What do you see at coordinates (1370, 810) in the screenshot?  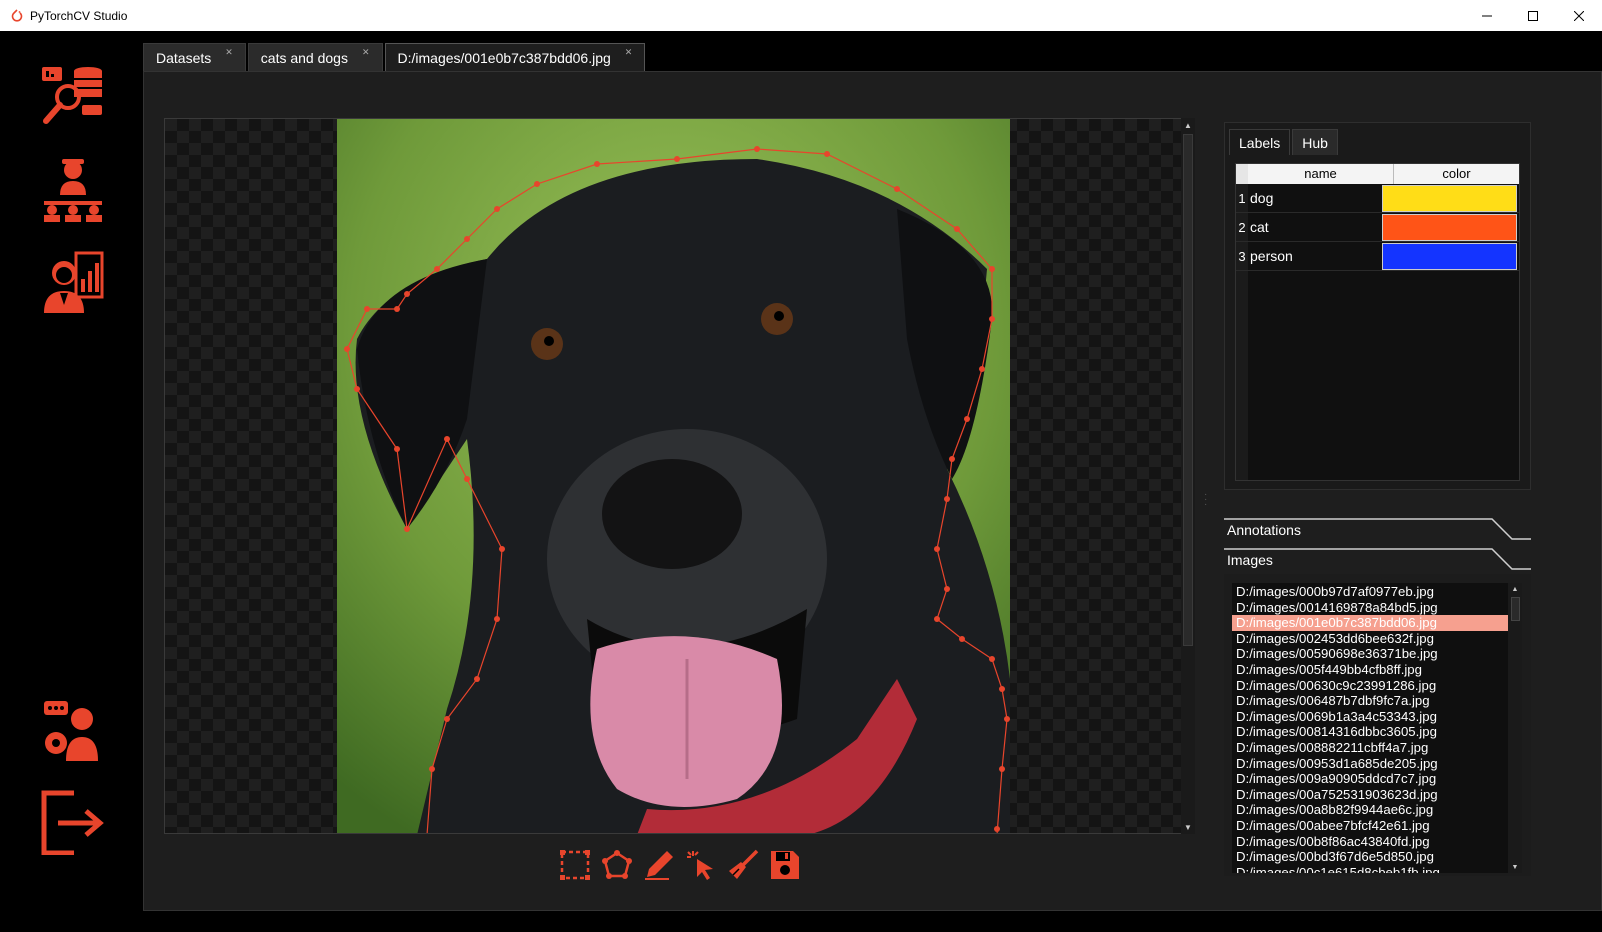 I see `list-item: D:/images/00a8b82f9944ae6c.jpg` at bounding box center [1370, 810].